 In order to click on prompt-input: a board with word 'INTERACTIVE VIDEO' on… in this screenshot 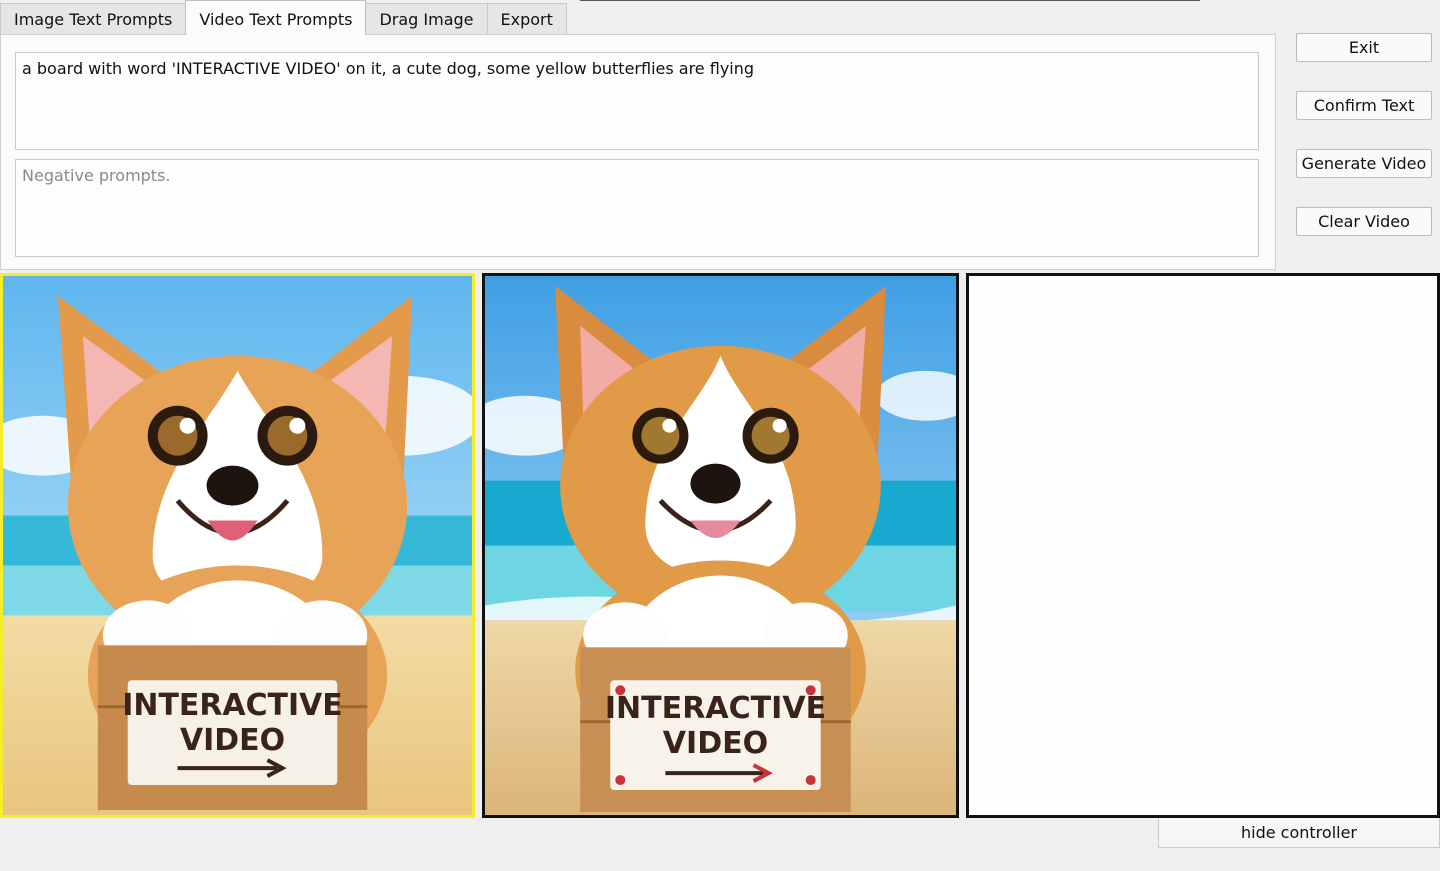, I will do `click(637, 101)`.